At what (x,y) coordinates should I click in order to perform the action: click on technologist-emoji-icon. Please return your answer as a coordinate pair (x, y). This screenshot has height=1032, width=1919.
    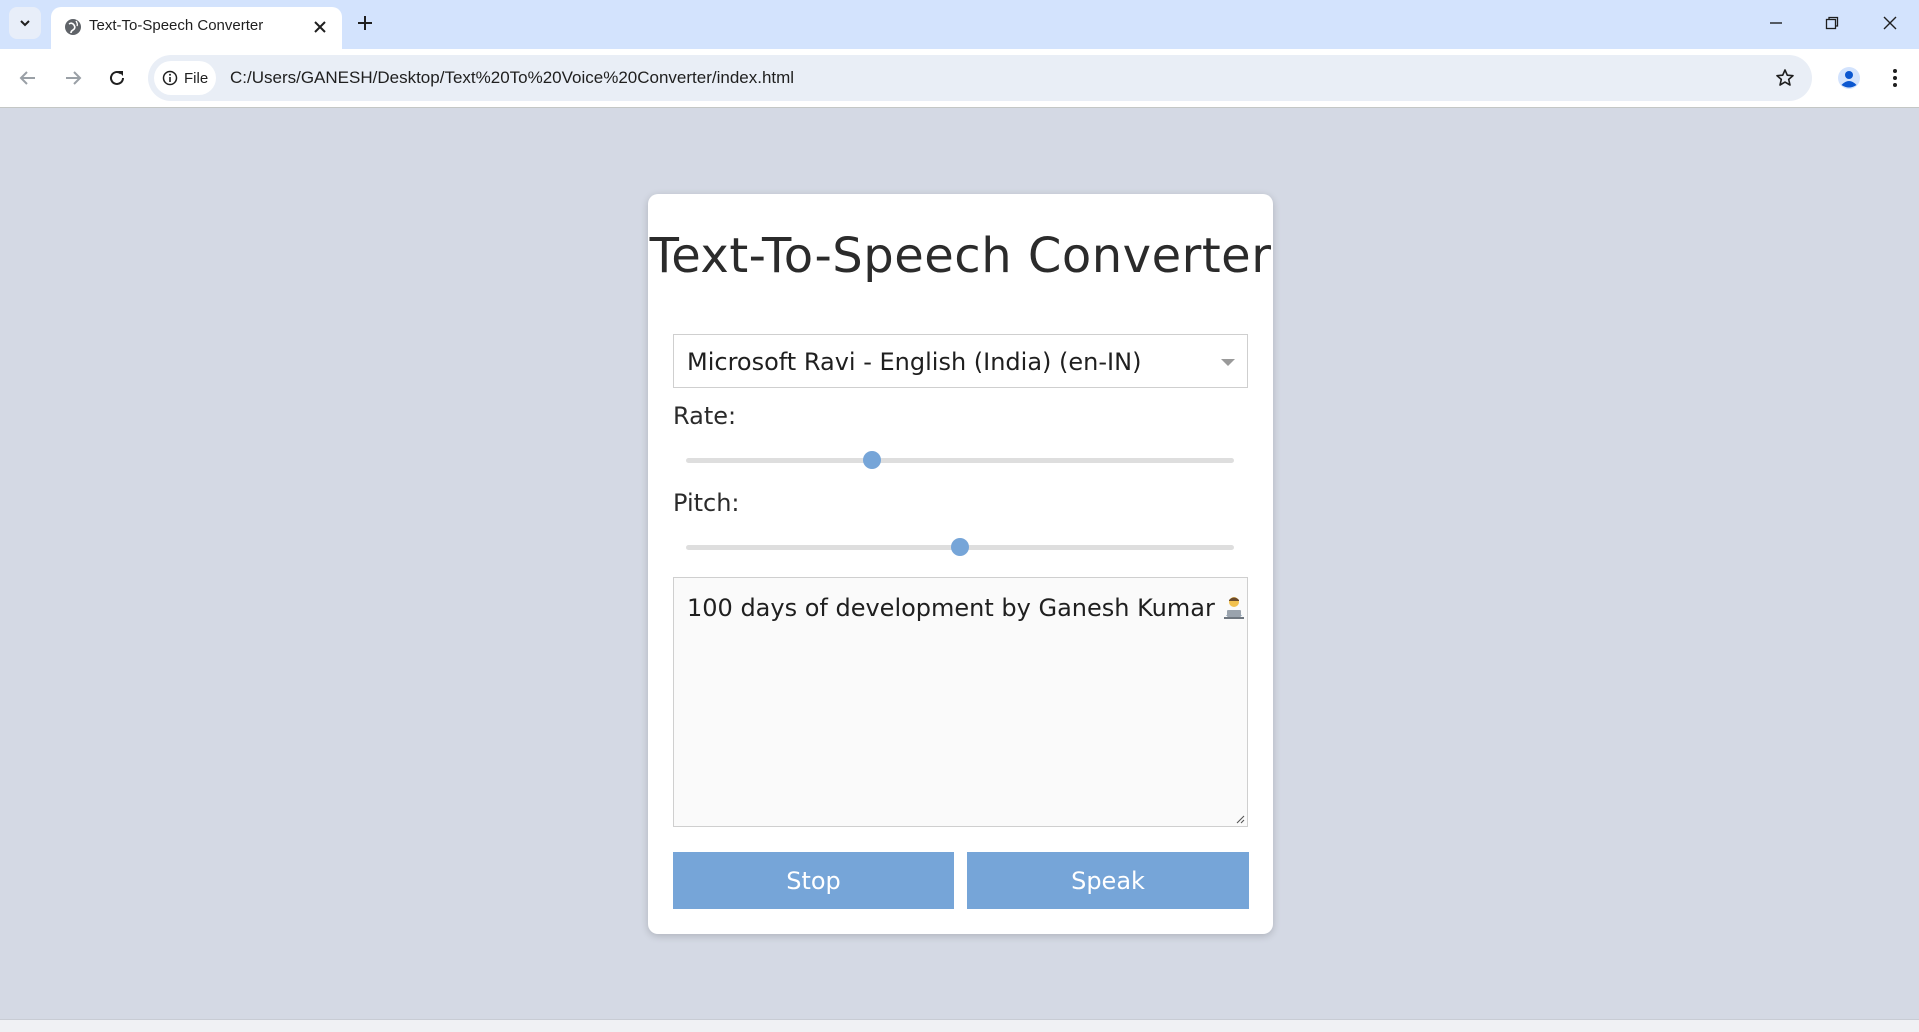
    Looking at the image, I should click on (1233, 608).